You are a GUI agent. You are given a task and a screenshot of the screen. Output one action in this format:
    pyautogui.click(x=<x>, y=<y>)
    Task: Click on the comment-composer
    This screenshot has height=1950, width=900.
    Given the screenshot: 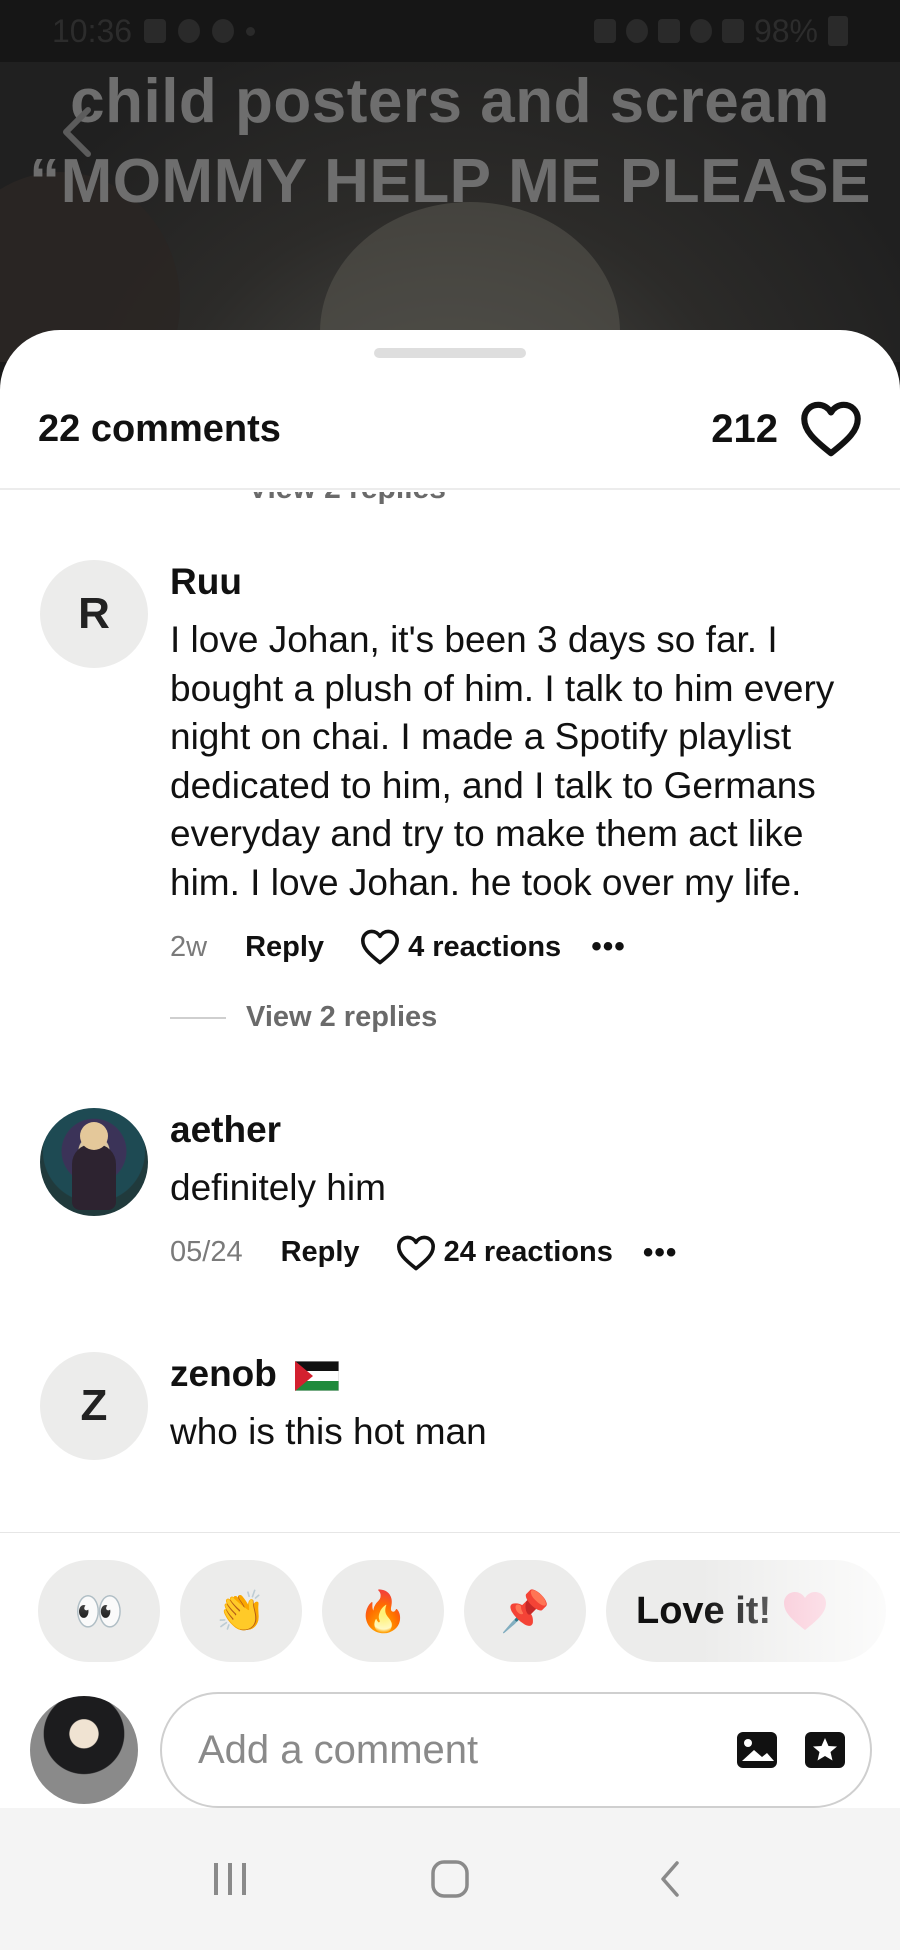 What is the action you would take?
    pyautogui.click(x=516, y=1750)
    